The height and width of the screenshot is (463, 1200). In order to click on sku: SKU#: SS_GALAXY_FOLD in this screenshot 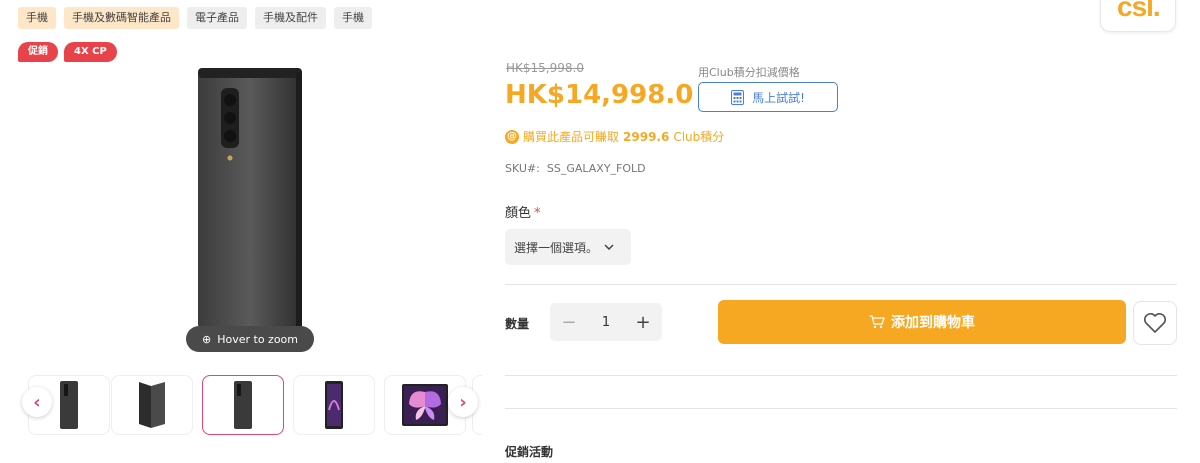, I will do `click(575, 168)`.